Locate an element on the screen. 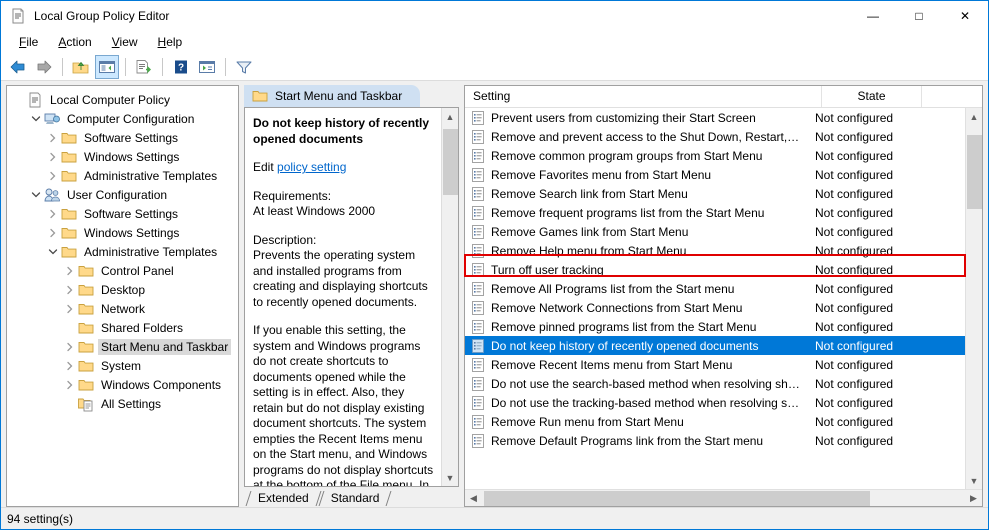 Image resolution: width=989 pixels, height=530 pixels. toolbar-separator is located at coordinates (125, 66).